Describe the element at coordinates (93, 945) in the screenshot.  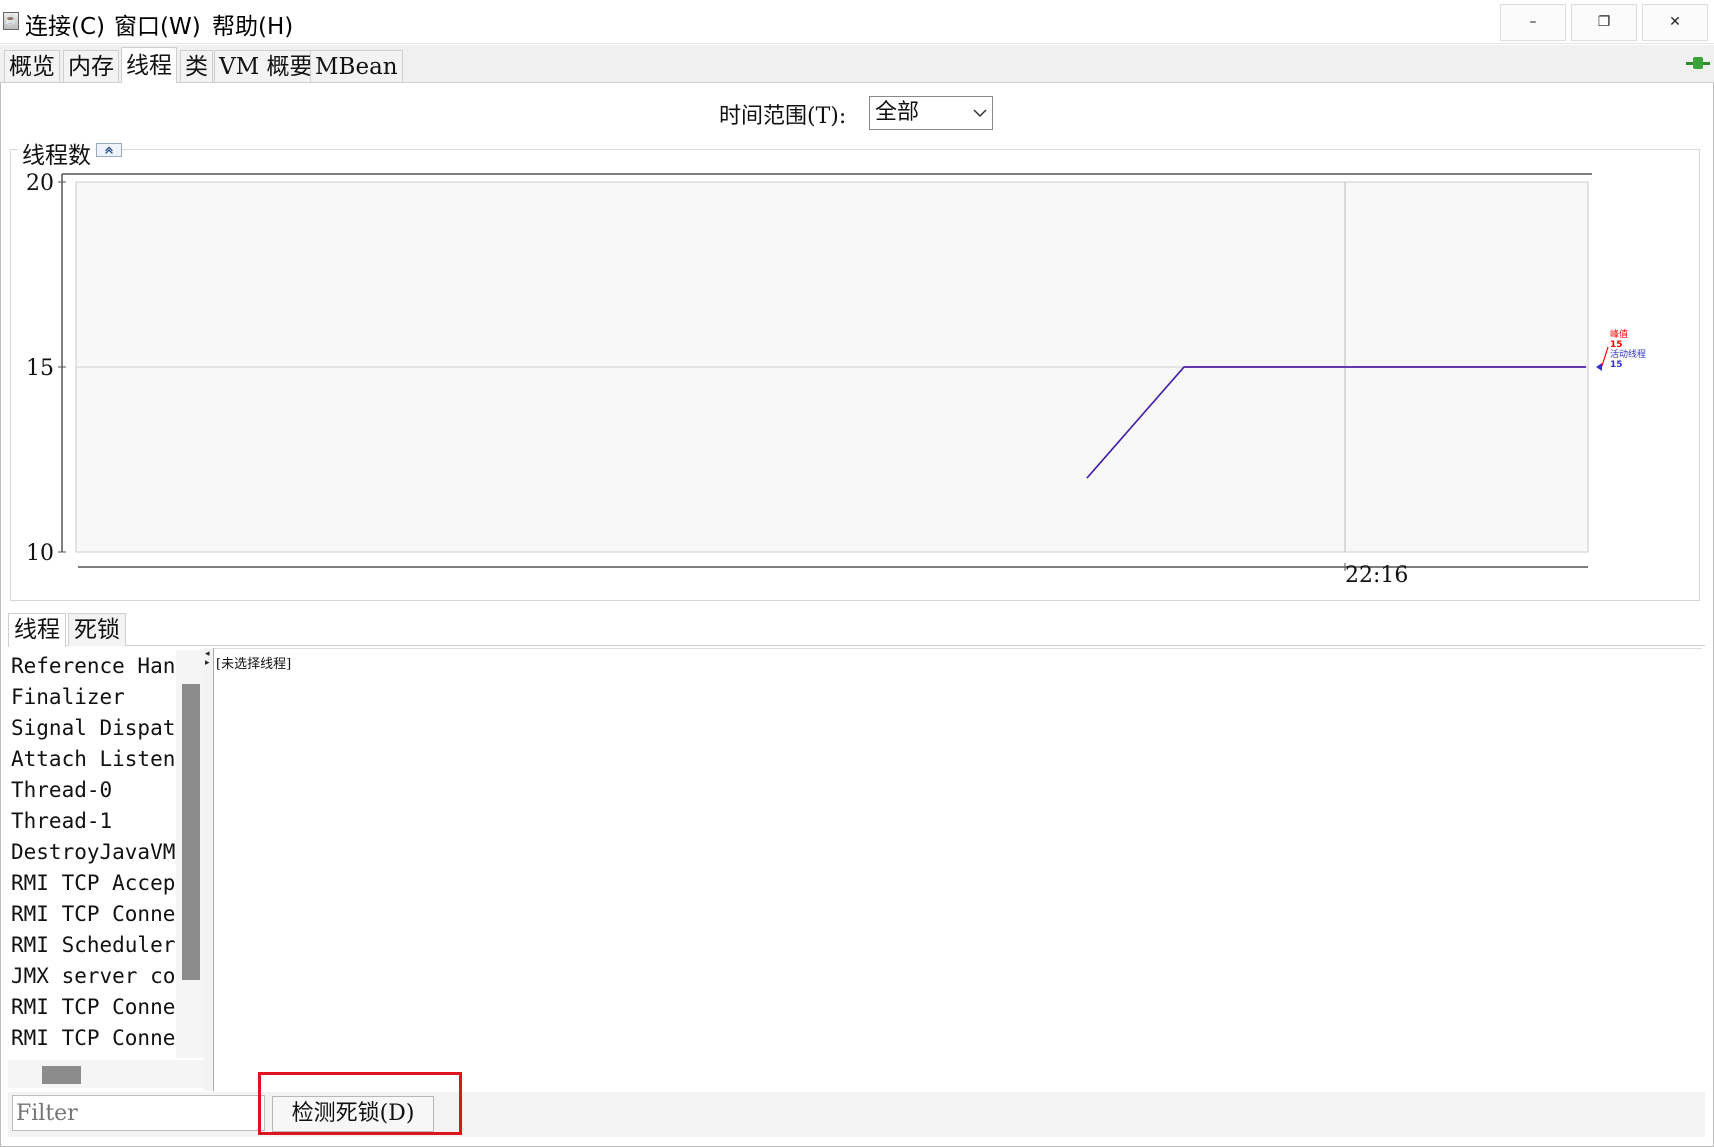
I see `thread-list-item: RMI Scheduler` at that location.